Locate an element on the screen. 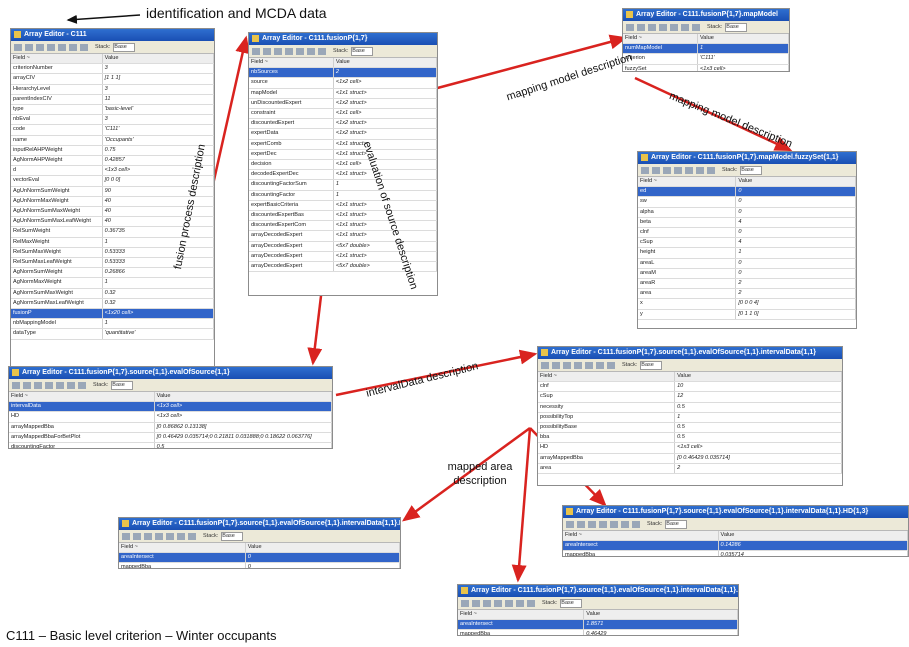 Image resolution: width=909 pixels, height=647 pixels. field-cell: clnf is located at coordinates (687, 233).